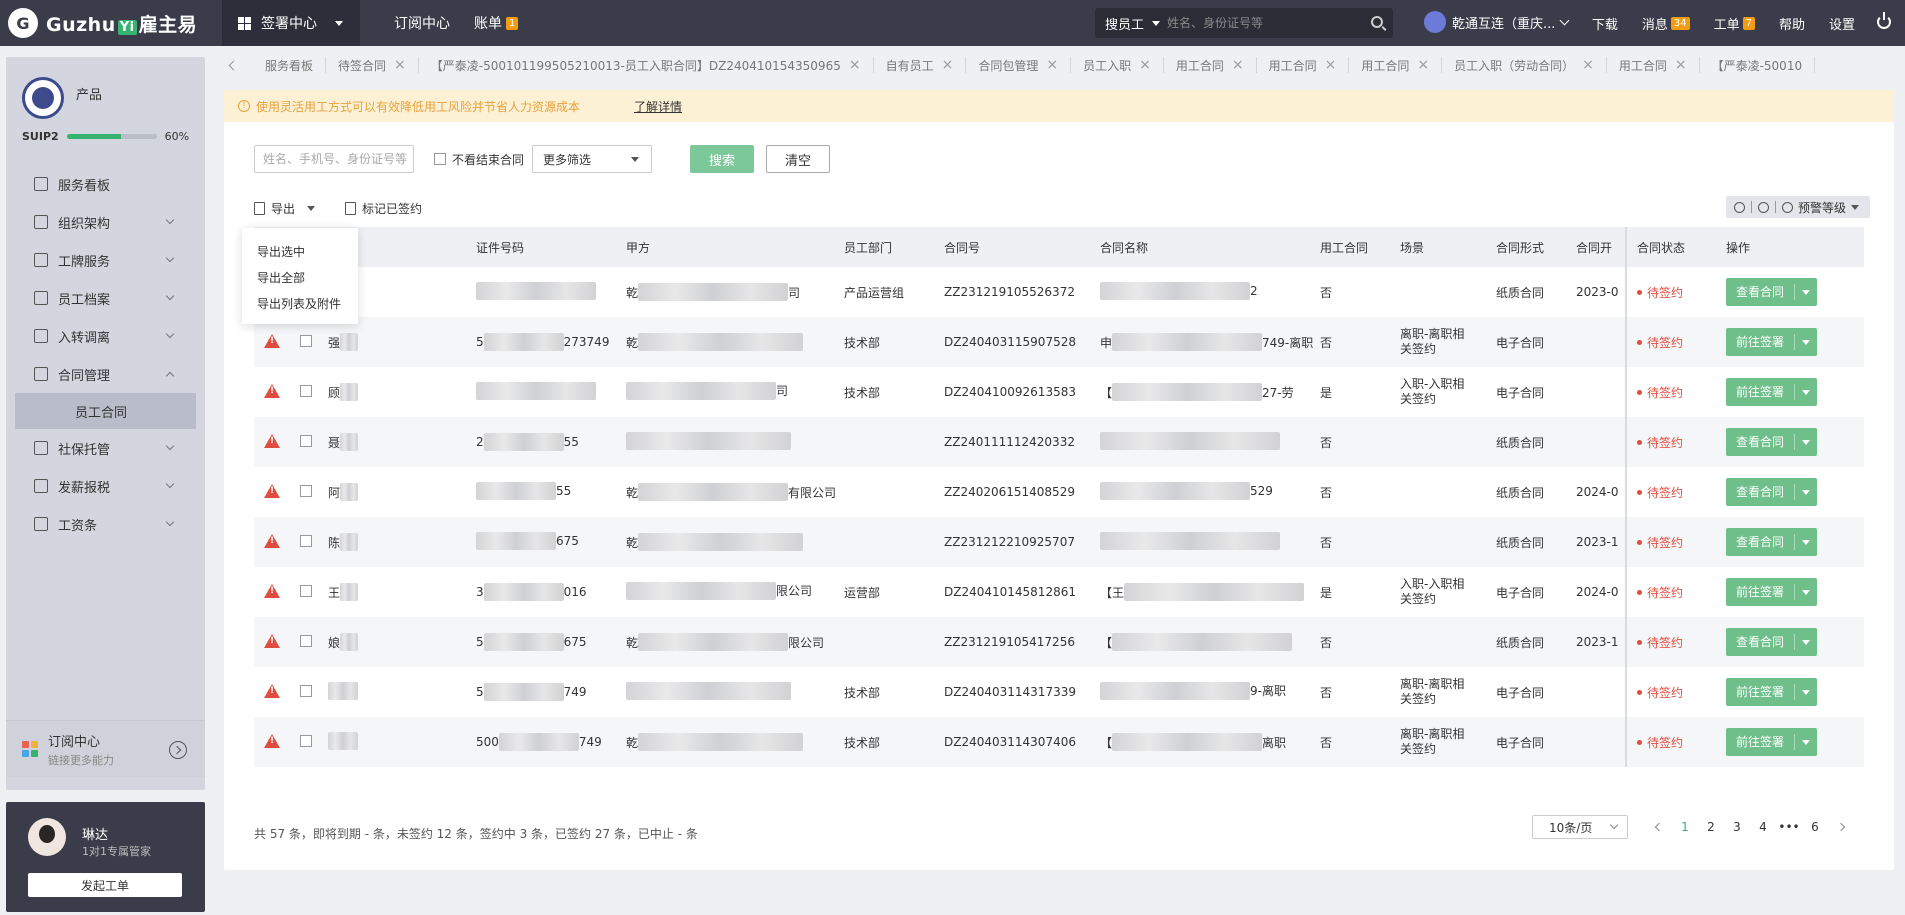 This screenshot has width=1905, height=915. What do you see at coordinates (383, 208) in the screenshot?
I see `mark-signed-button: 标记已签约` at bounding box center [383, 208].